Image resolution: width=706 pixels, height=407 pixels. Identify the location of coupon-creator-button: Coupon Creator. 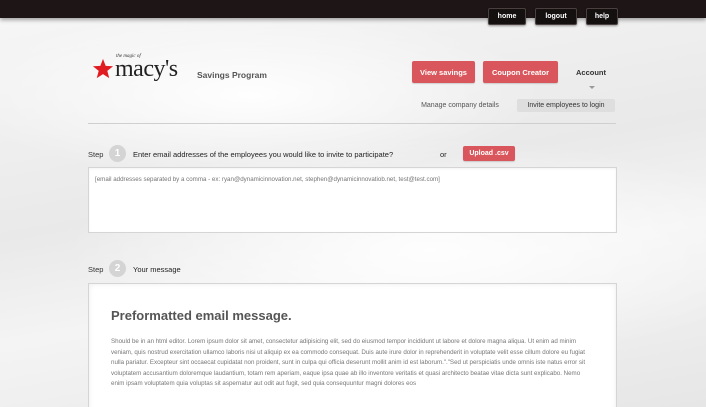
(520, 72).